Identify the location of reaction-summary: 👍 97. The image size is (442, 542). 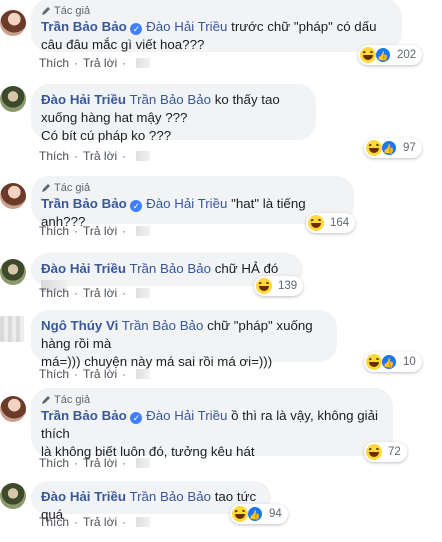
(393, 148).